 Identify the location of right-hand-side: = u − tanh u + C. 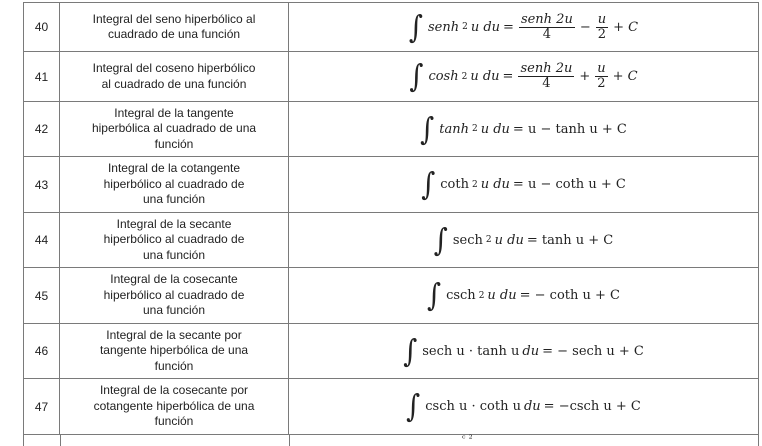
(569, 129).